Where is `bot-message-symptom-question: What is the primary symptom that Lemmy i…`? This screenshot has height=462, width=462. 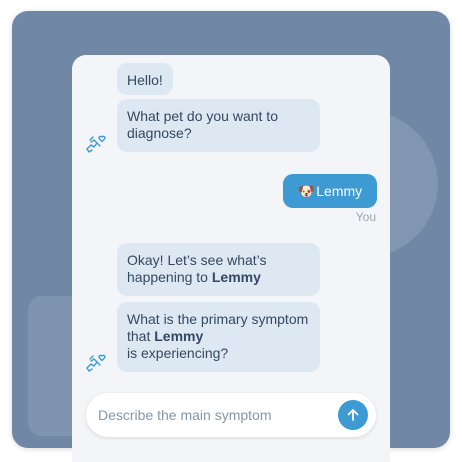
bot-message-symptom-question: What is the primary symptom that Lemmy i… is located at coordinates (218, 337).